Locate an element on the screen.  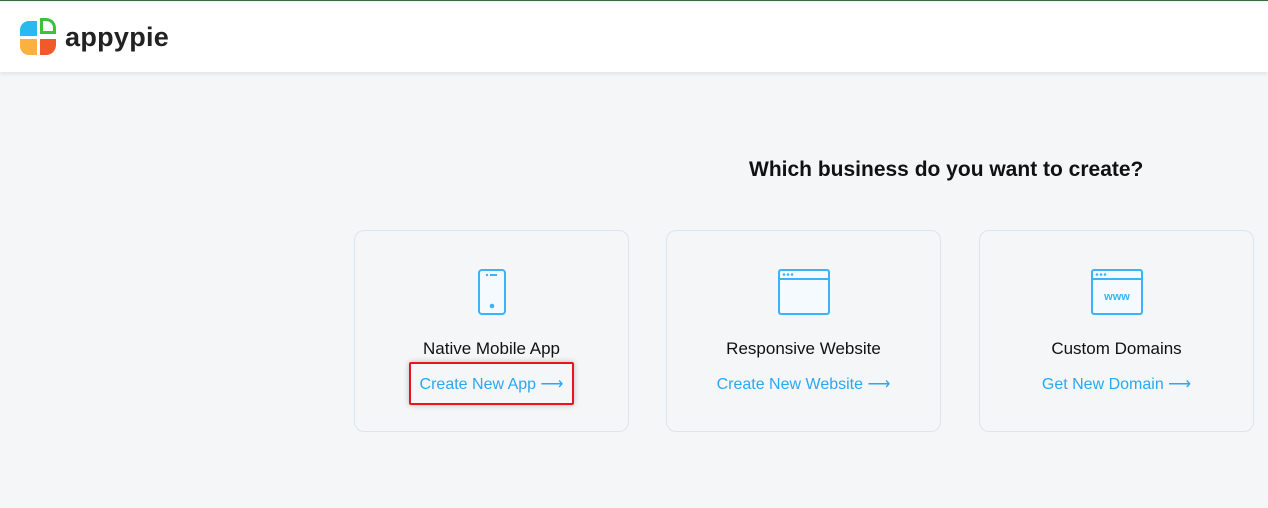
card-title: Native Mobile App is located at coordinates (491, 348).